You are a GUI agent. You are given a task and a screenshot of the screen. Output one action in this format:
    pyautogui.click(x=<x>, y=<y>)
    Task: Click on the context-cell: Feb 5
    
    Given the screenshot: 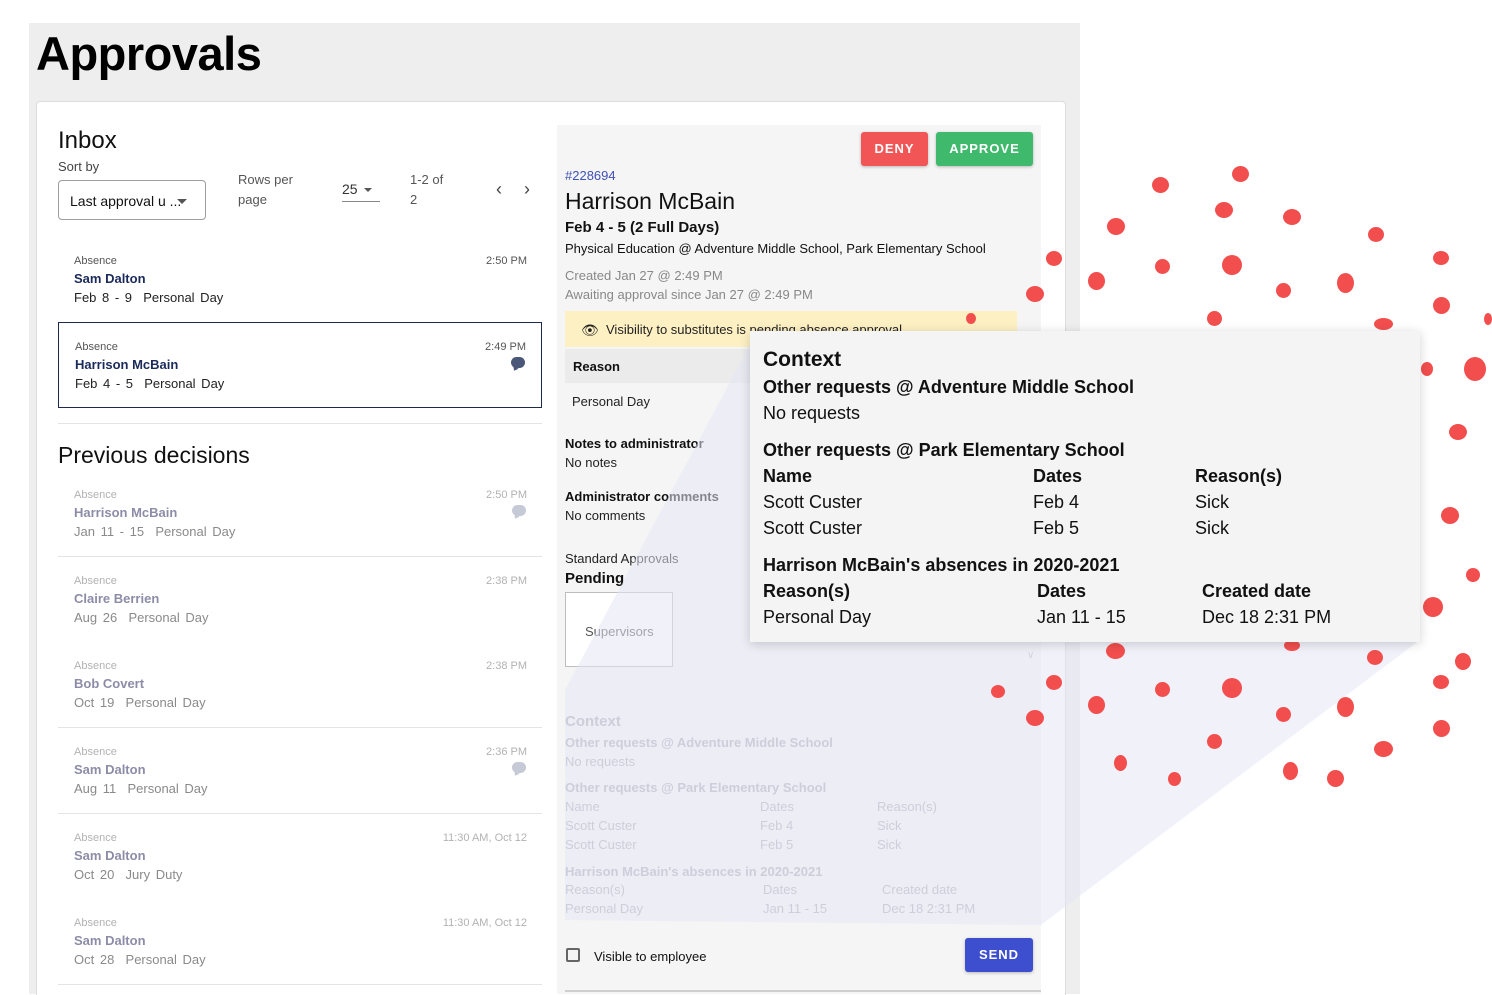 What is the action you would take?
    pyautogui.click(x=1056, y=528)
    